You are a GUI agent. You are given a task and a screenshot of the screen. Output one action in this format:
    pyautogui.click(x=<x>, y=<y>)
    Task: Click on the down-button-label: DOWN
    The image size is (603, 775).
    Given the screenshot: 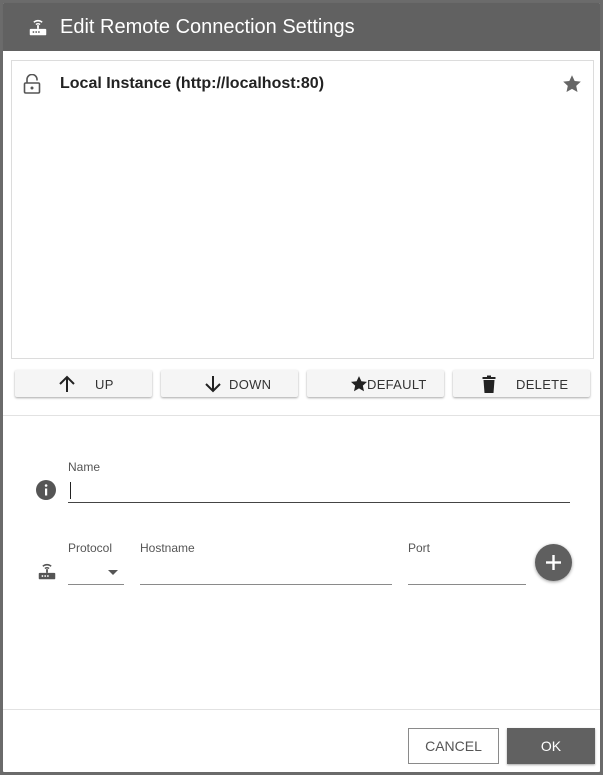 What is the action you would take?
    pyautogui.click(x=250, y=384)
    